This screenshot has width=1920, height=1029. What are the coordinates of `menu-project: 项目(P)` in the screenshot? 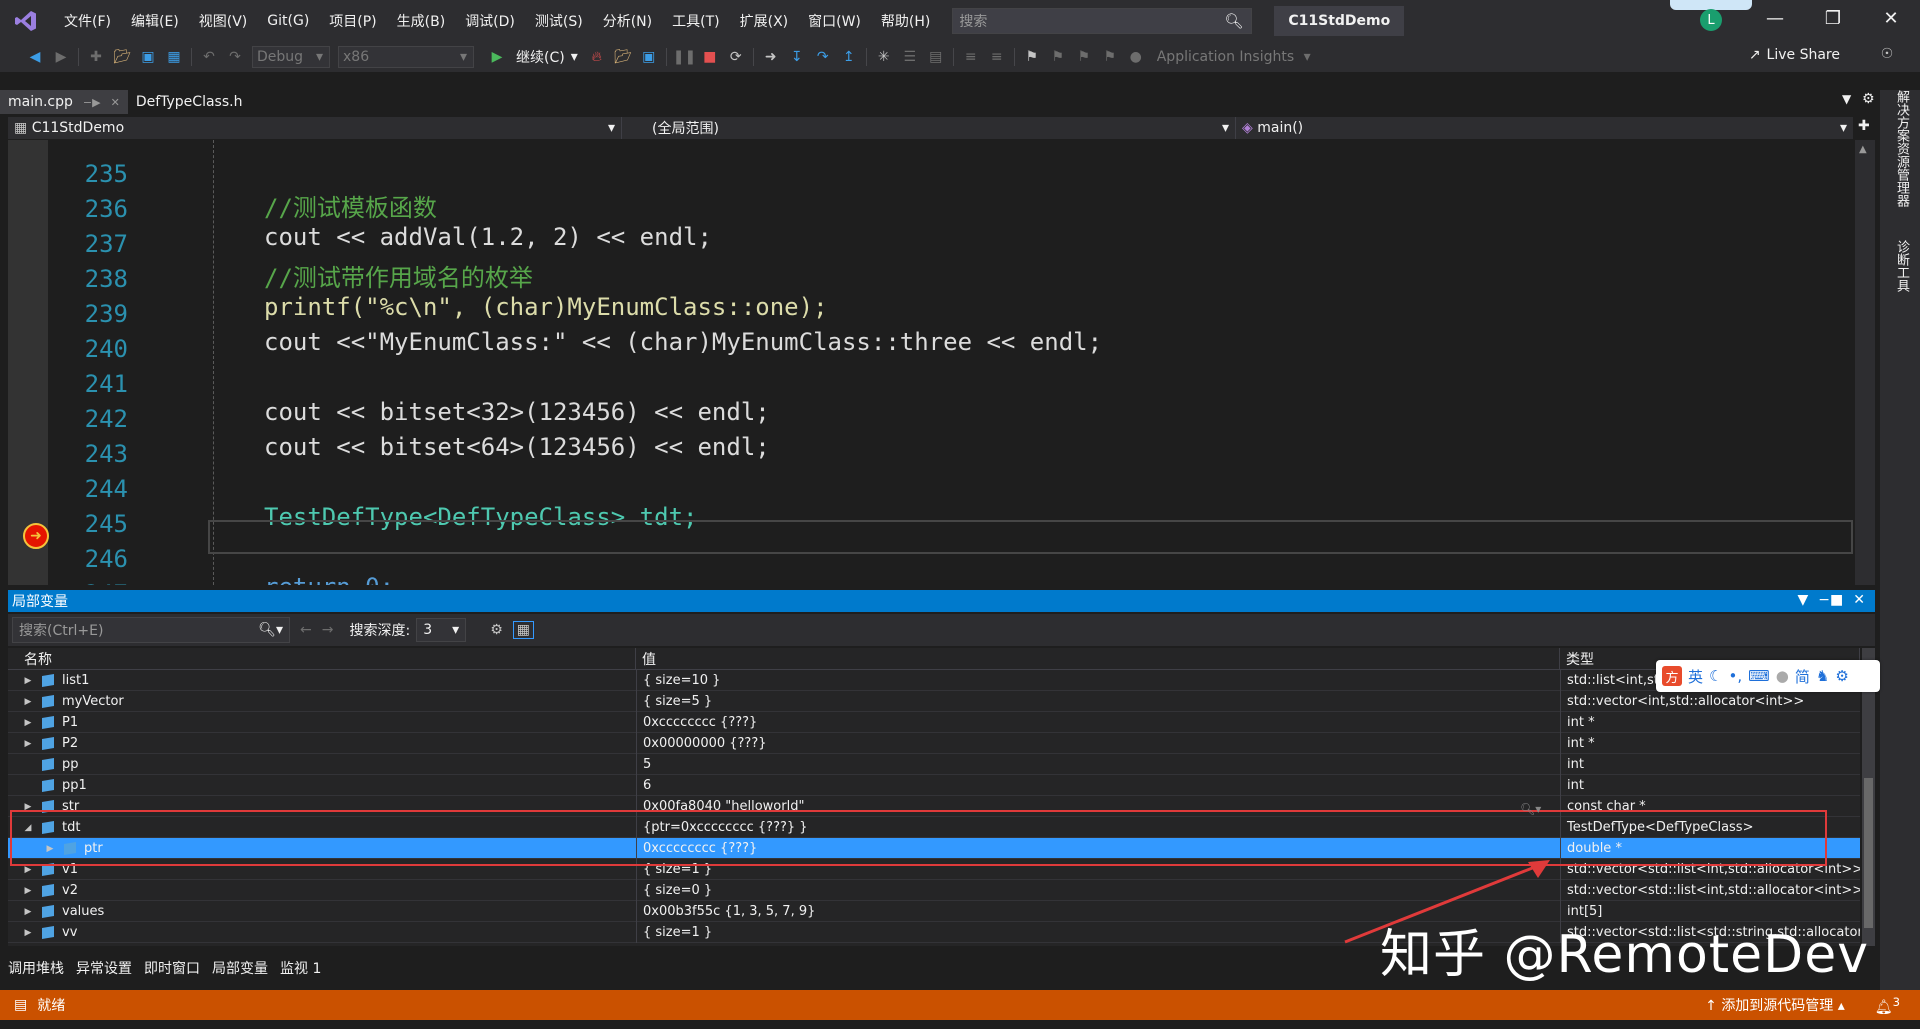 It's located at (352, 21).